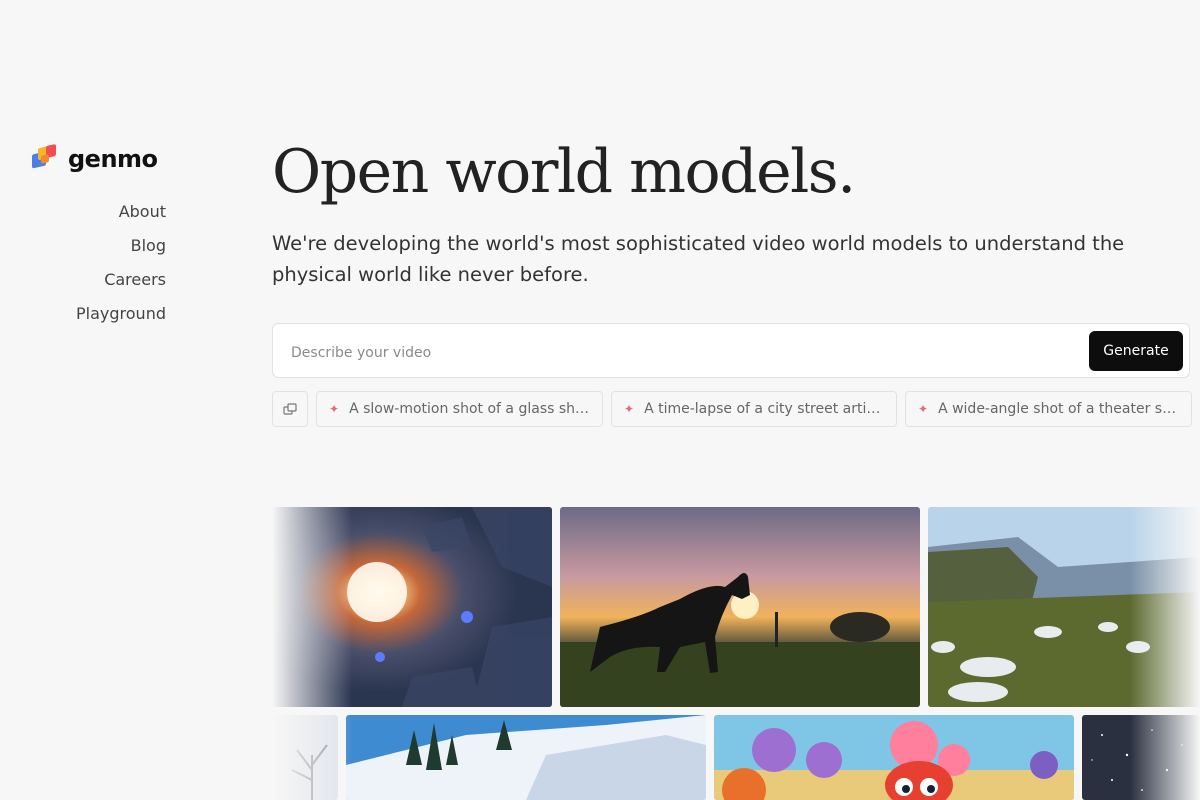 The image size is (1200, 800). I want to click on cave-image, so click(412, 607).